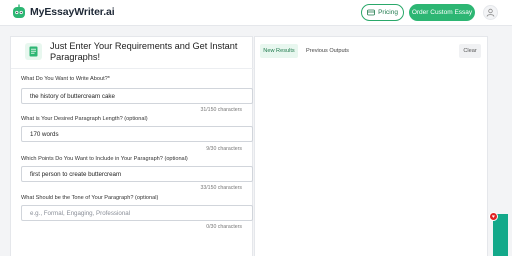 The height and width of the screenshot is (256, 512). I want to click on topic-label: What Do You Want to Write About?*, so click(65, 79).